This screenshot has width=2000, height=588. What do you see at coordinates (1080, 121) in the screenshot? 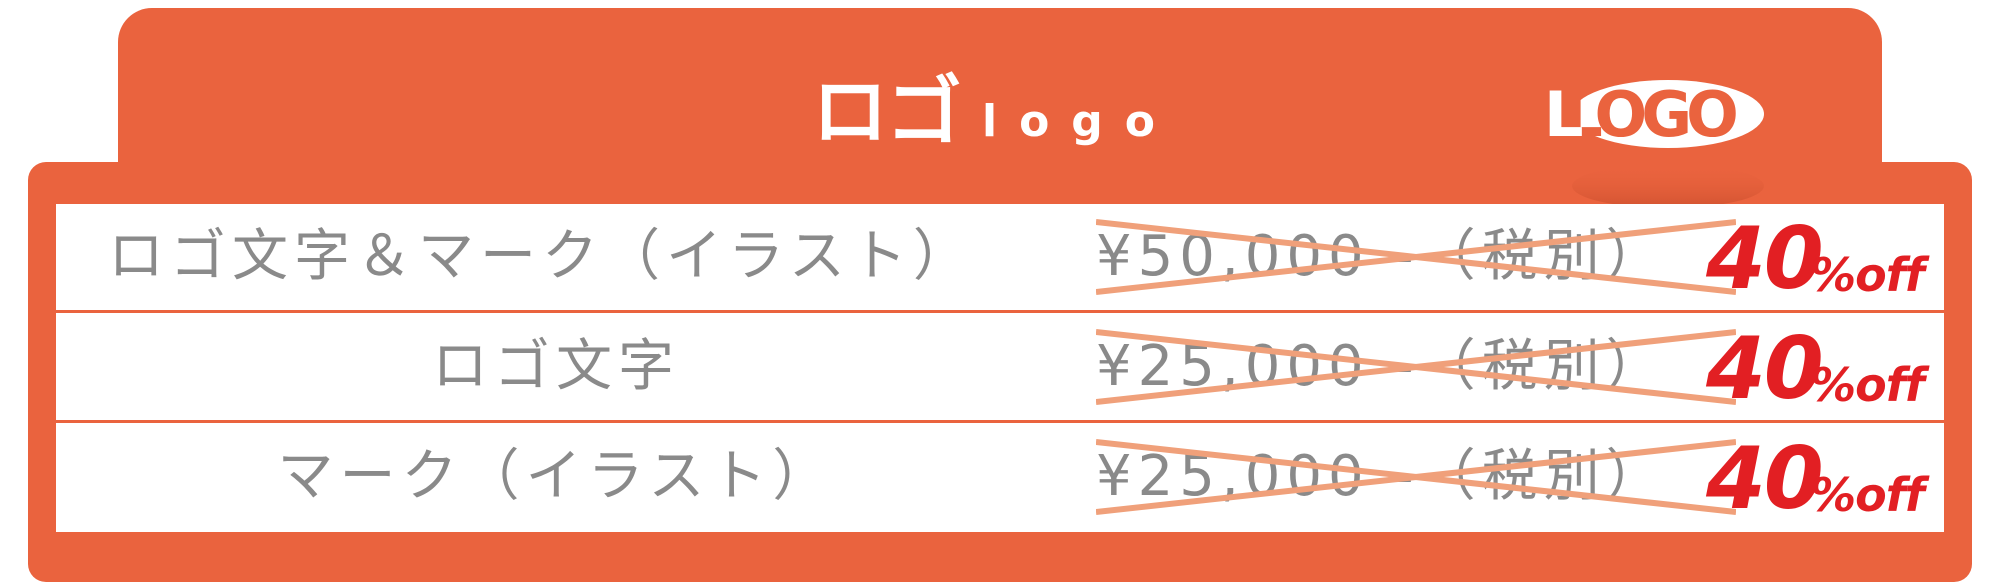
I see `title-english: logo` at bounding box center [1080, 121].